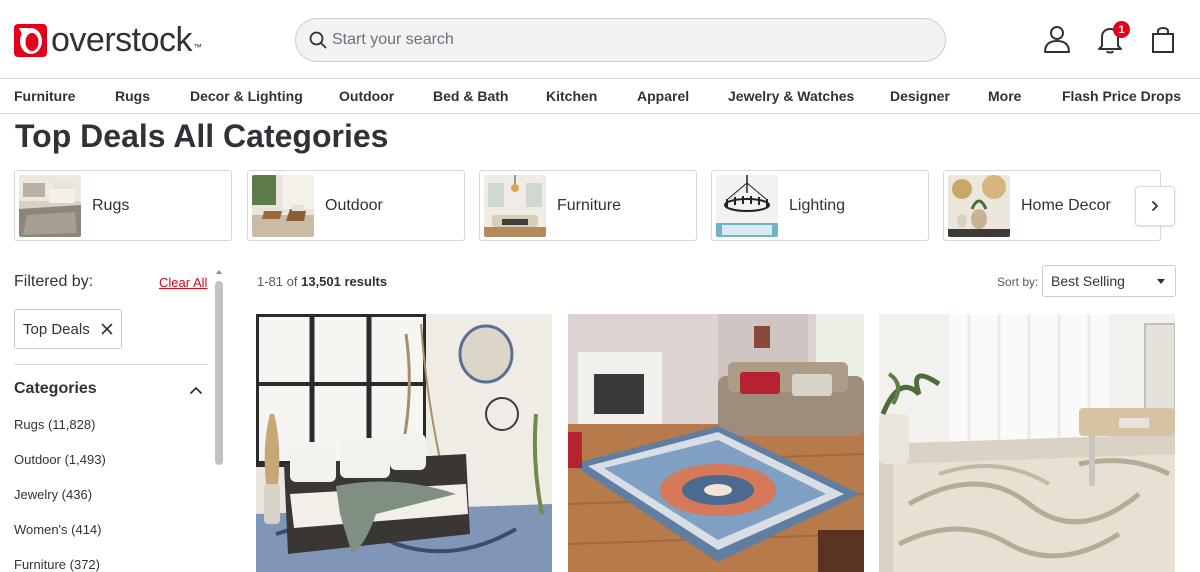 The width and height of the screenshot is (1200, 572). I want to click on results-range: 1-81 of, so click(277, 281).